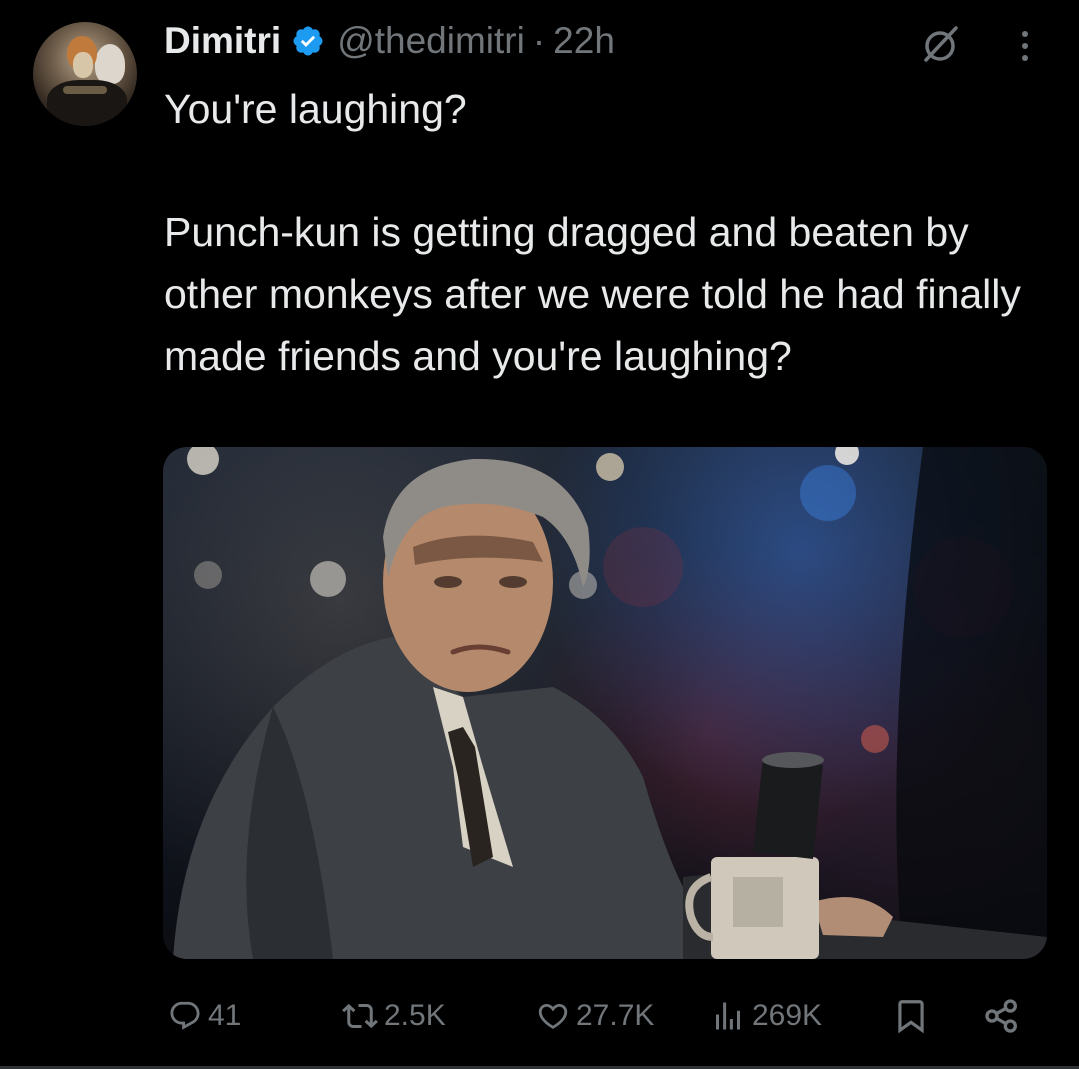  I want to click on like-button: 27.7K, so click(595, 1016).